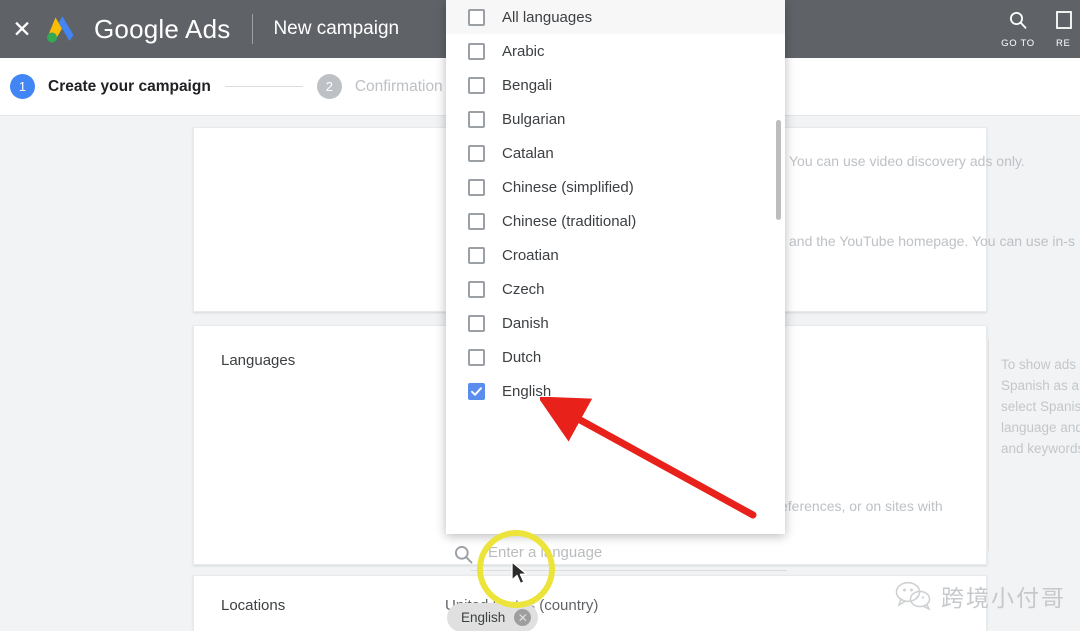 Image resolution: width=1080 pixels, height=631 pixels. I want to click on languages-helper-line-3: language and, so click(1040, 427).